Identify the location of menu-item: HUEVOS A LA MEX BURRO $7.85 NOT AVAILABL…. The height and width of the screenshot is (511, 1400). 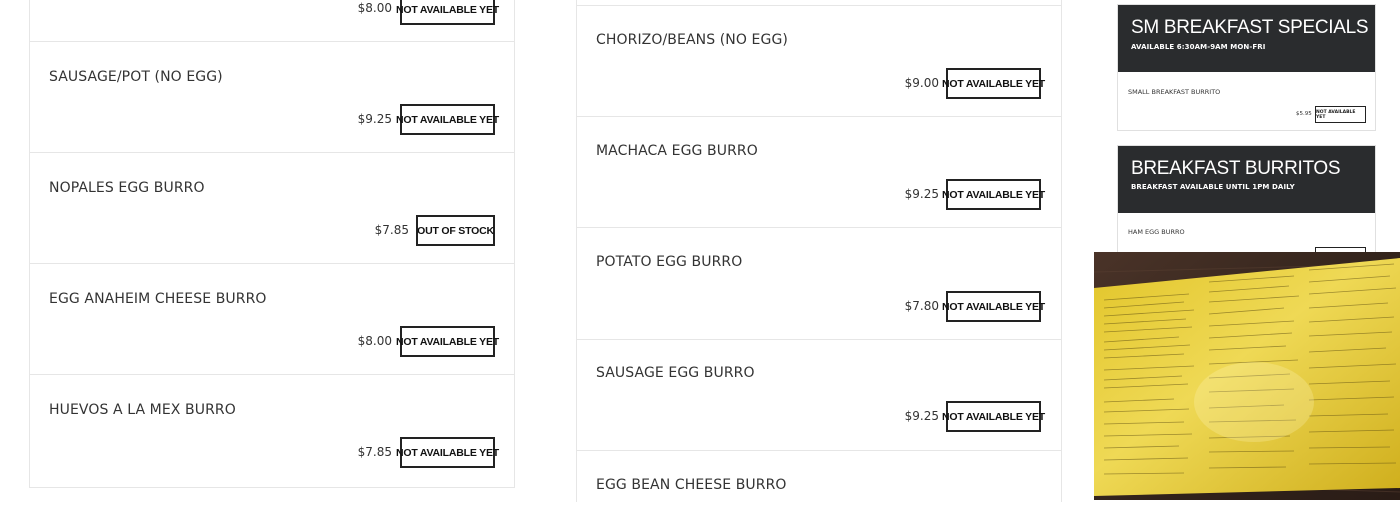
(272, 430).